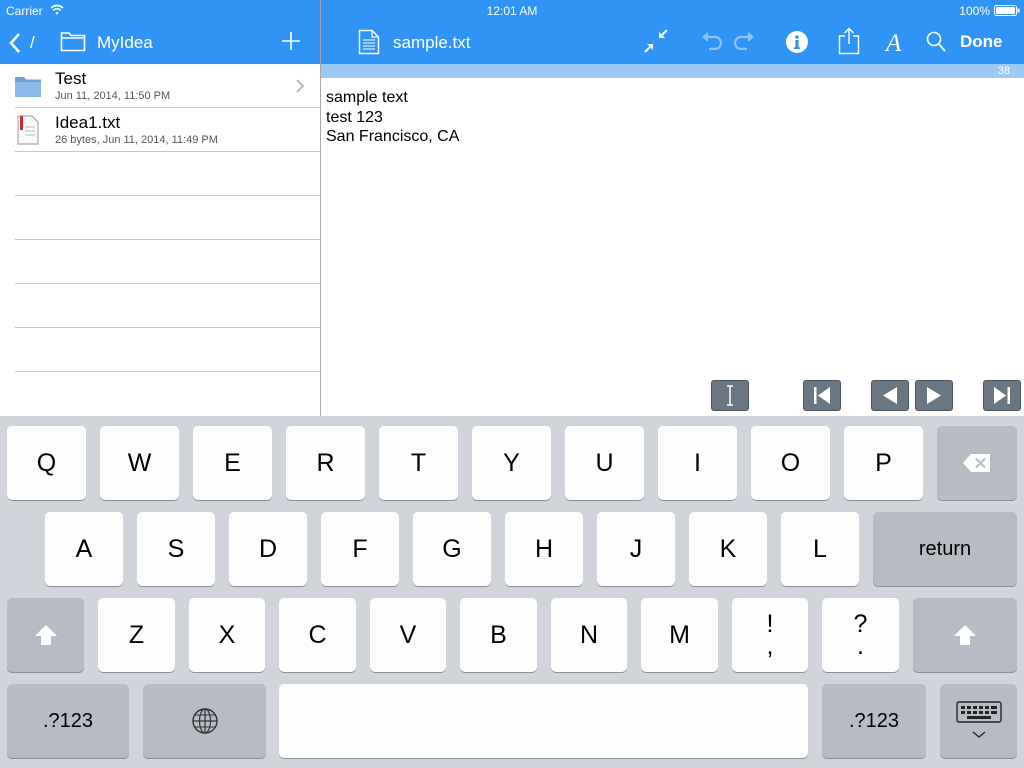 The height and width of the screenshot is (768, 1024). What do you see at coordinates (46, 463) in the screenshot?
I see `key-q: Q` at bounding box center [46, 463].